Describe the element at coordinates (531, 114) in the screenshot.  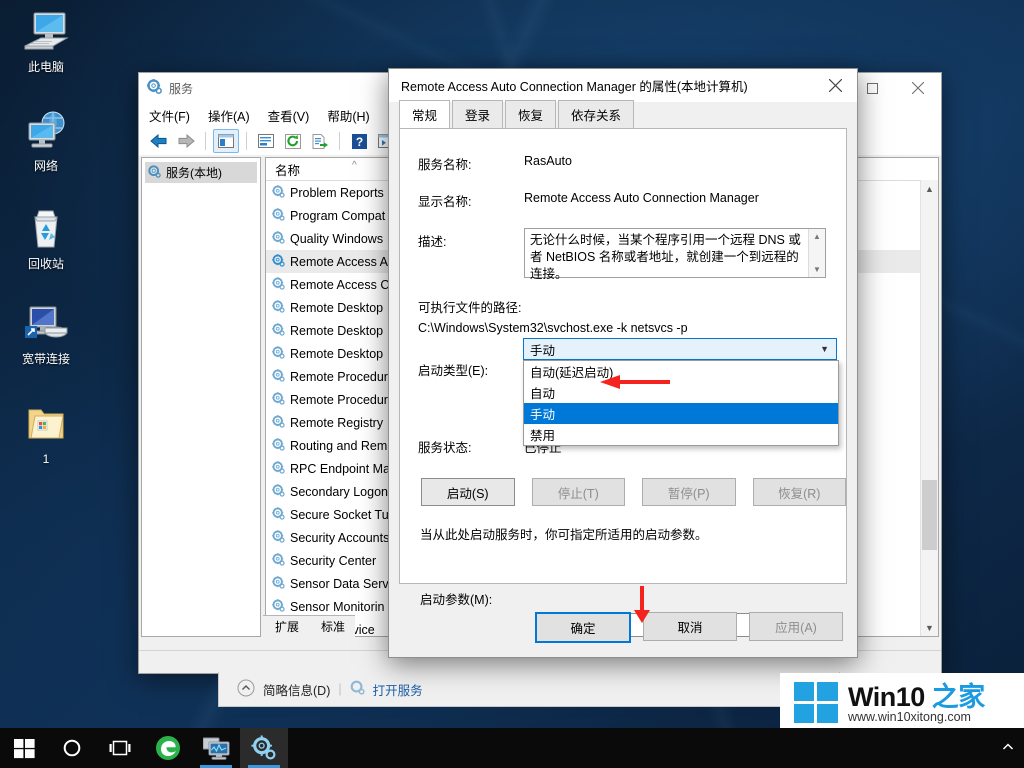
I see `tab-recovery: 恢复` at that location.